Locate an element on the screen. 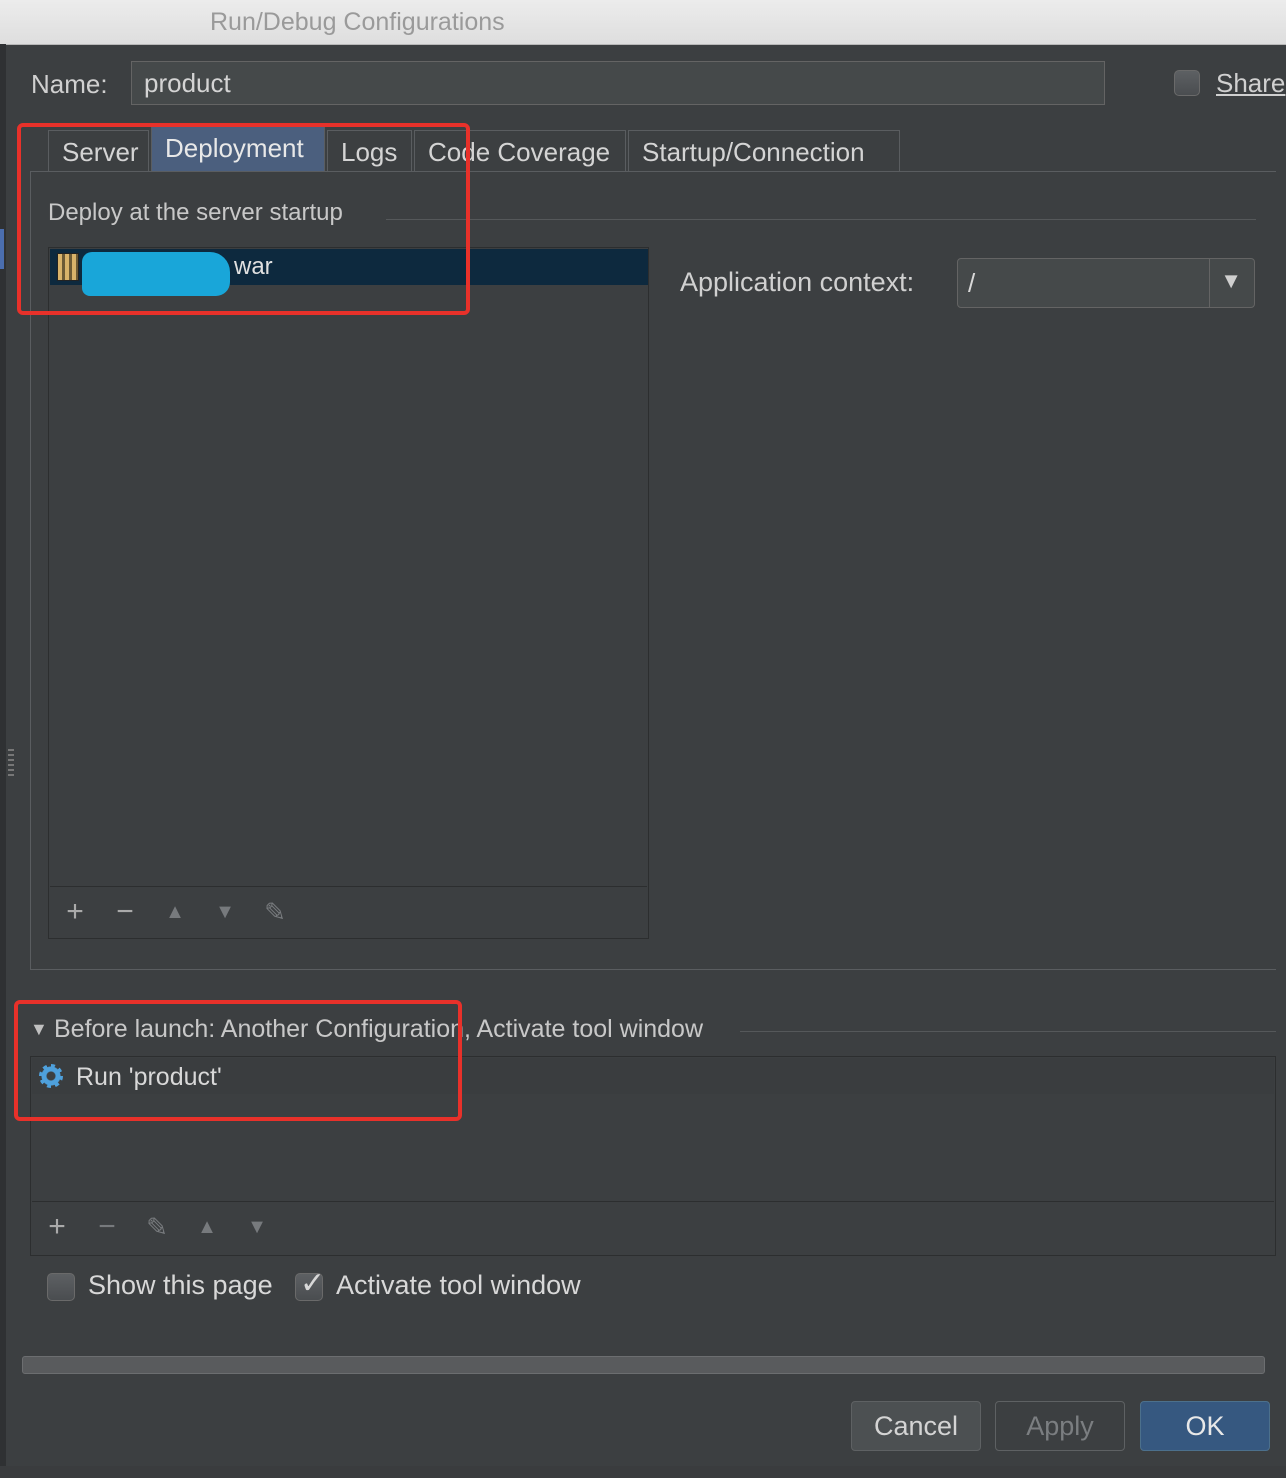 The width and height of the screenshot is (1286, 1478). splitter-mark is located at coordinates (2, 249).